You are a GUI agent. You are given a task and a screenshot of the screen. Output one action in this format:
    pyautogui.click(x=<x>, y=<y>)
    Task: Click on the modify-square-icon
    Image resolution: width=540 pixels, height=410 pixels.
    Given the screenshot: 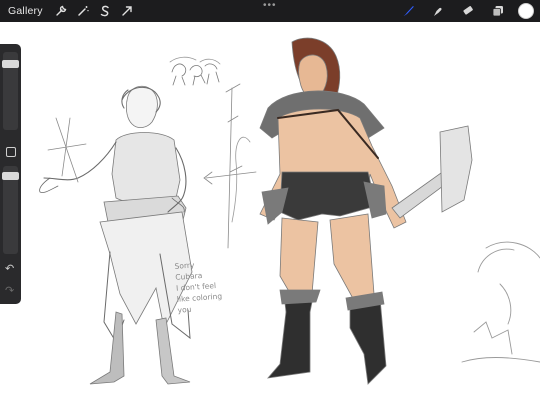 What is the action you would take?
    pyautogui.click(x=11, y=152)
    